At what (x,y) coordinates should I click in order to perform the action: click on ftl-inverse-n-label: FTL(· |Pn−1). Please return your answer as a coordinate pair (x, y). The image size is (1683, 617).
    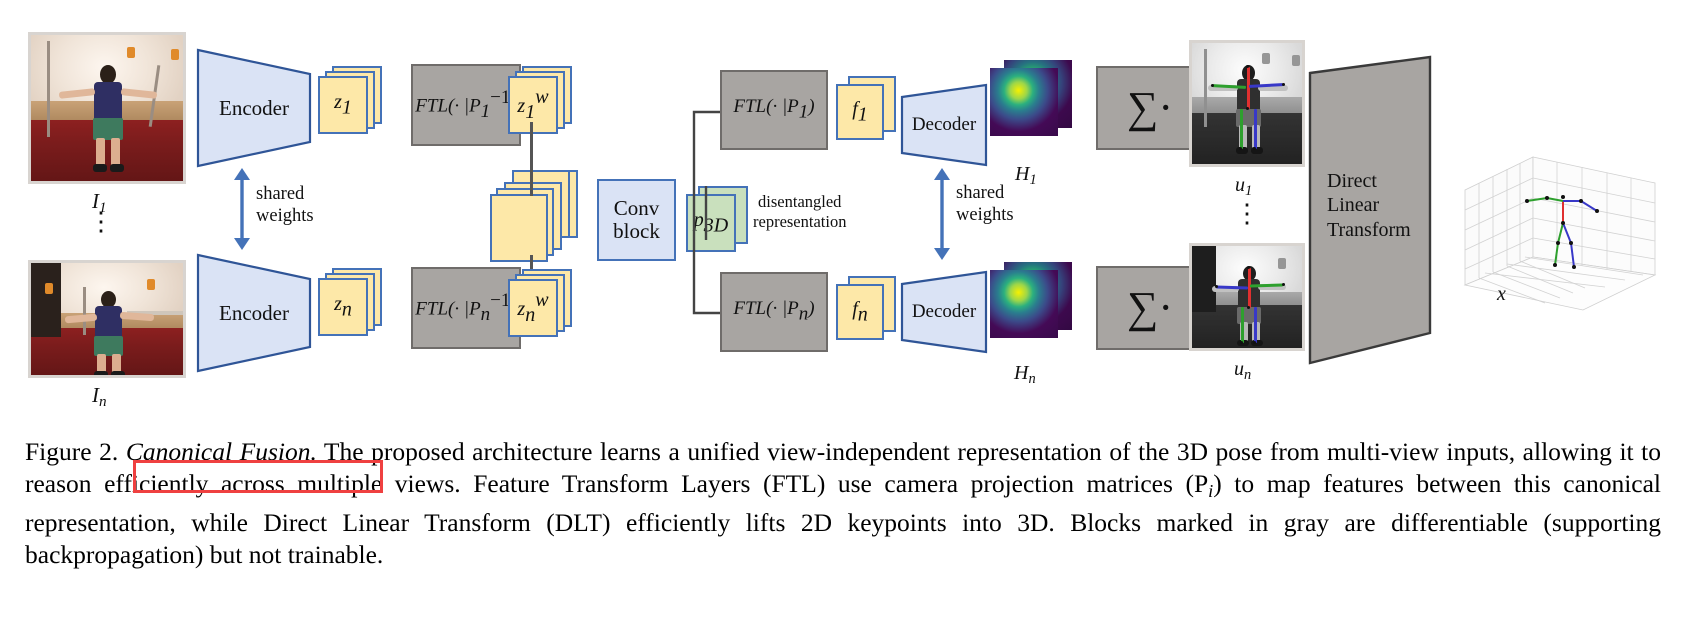
    Looking at the image, I should click on (465, 307).